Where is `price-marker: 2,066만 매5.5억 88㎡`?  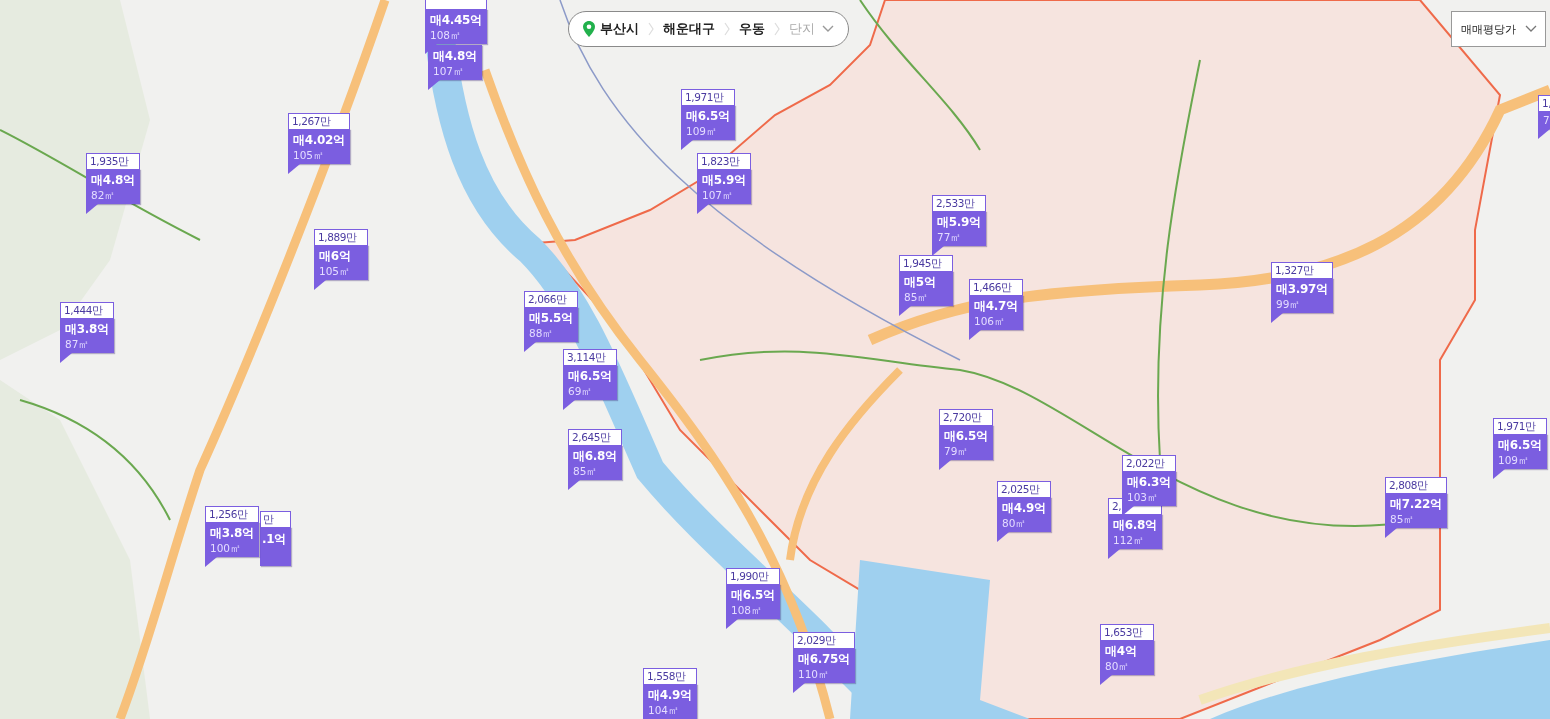
price-marker: 2,066만 매5.5억 88㎡ is located at coordinates (551, 321).